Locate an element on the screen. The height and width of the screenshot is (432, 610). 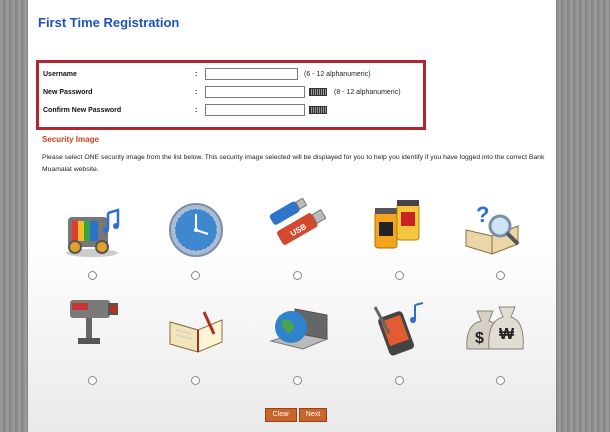
notebook-pen-icon is located at coordinates (196, 329).